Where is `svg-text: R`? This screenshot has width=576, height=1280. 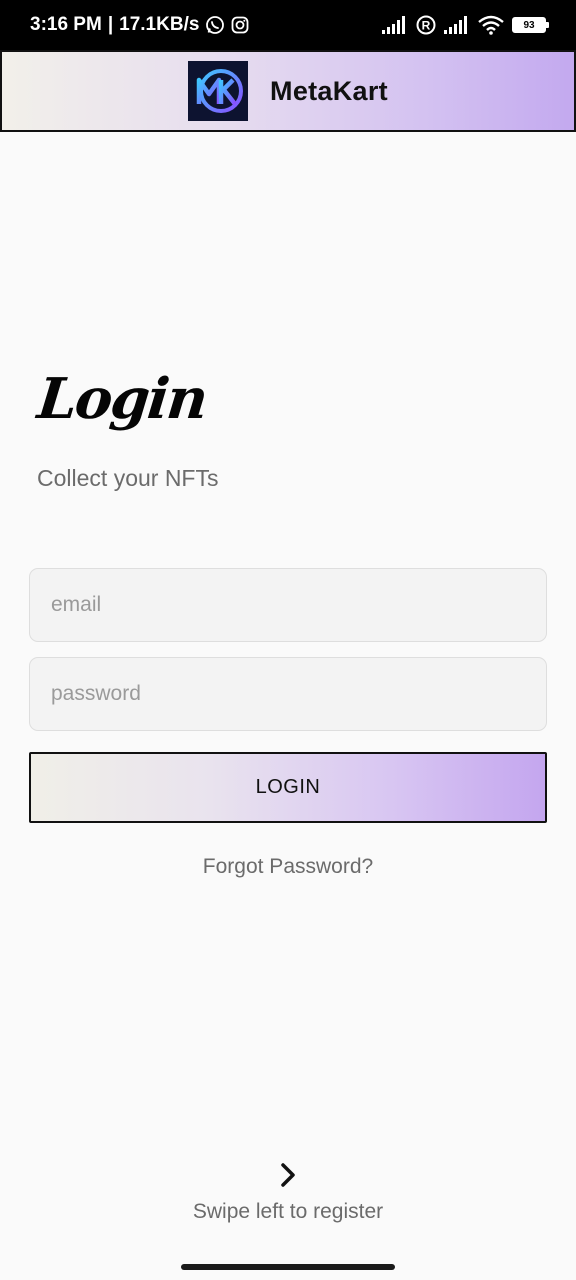
svg-text: R is located at coordinates (426, 26).